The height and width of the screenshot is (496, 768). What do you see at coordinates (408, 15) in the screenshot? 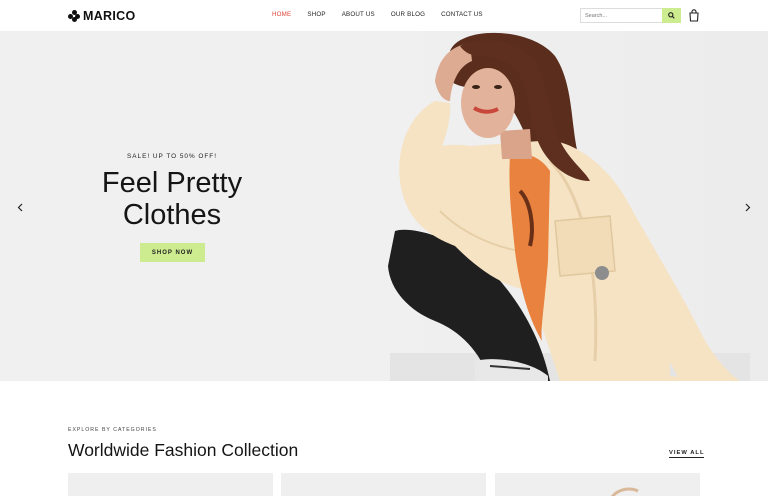
I see `nav-our-blog: OUR BLOG` at bounding box center [408, 15].